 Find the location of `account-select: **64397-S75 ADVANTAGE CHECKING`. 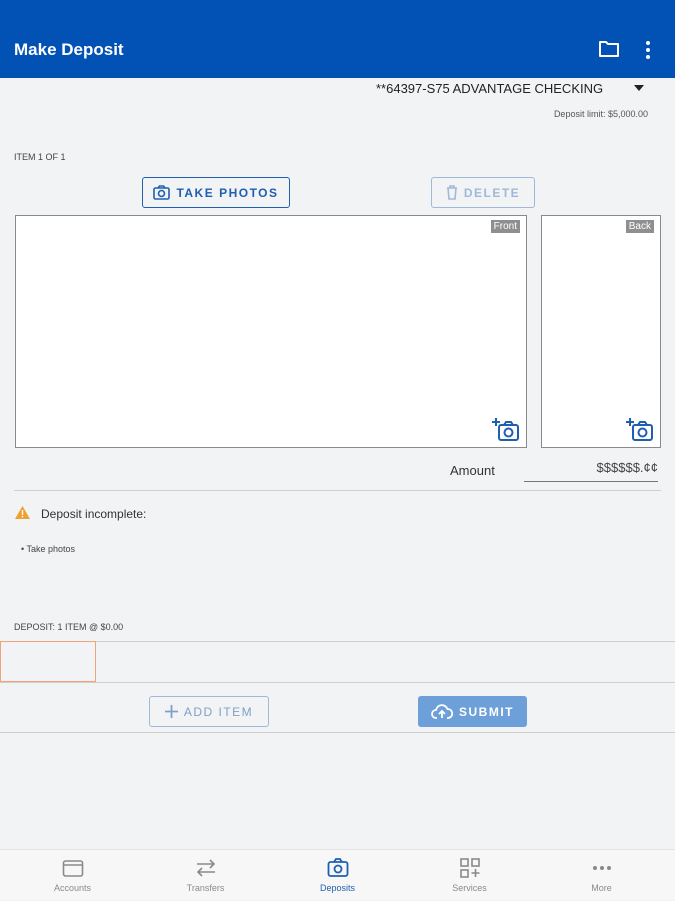

account-select: **64397-S75 ADVANTAGE CHECKING is located at coordinates (489, 88).